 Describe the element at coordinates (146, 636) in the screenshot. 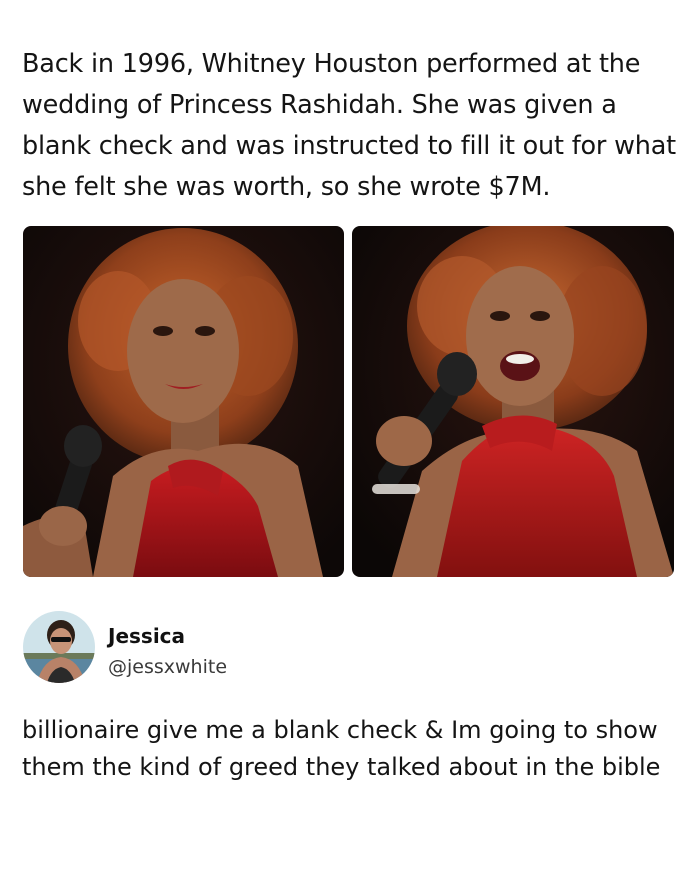

I see `display-name: Jessica` at that location.